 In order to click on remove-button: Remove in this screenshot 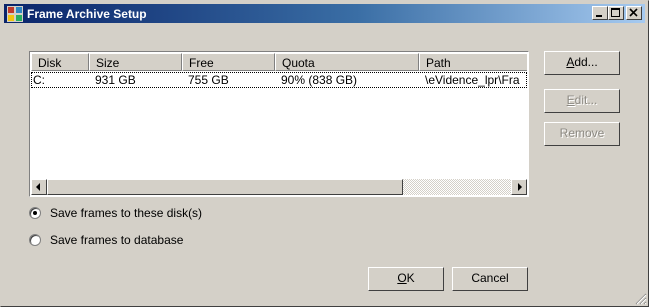, I will do `click(582, 134)`.